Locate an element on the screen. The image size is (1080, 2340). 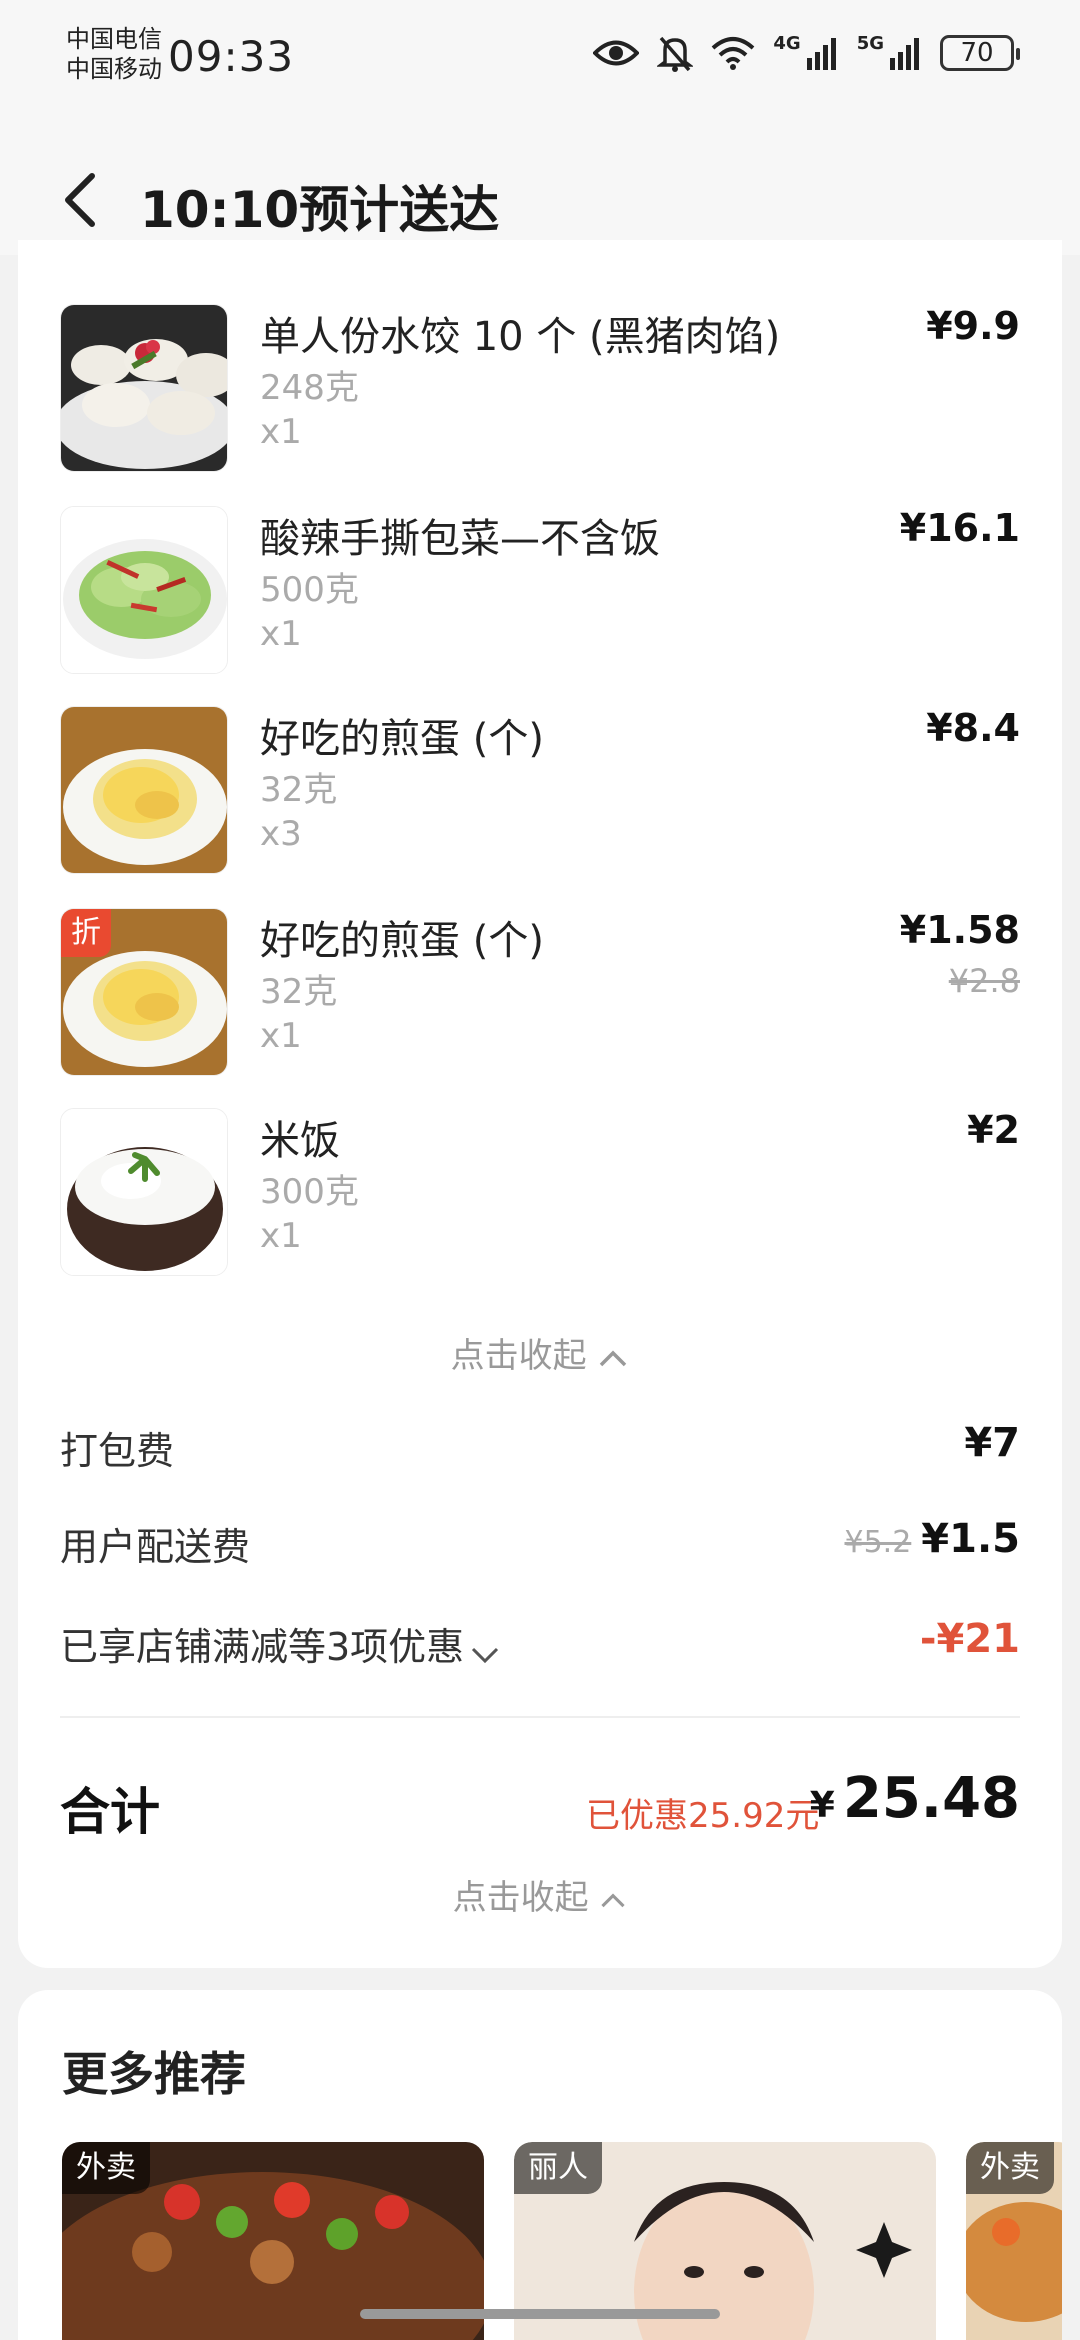
collapse-bill-button: 点击收起 is located at coordinates (540, 1894).